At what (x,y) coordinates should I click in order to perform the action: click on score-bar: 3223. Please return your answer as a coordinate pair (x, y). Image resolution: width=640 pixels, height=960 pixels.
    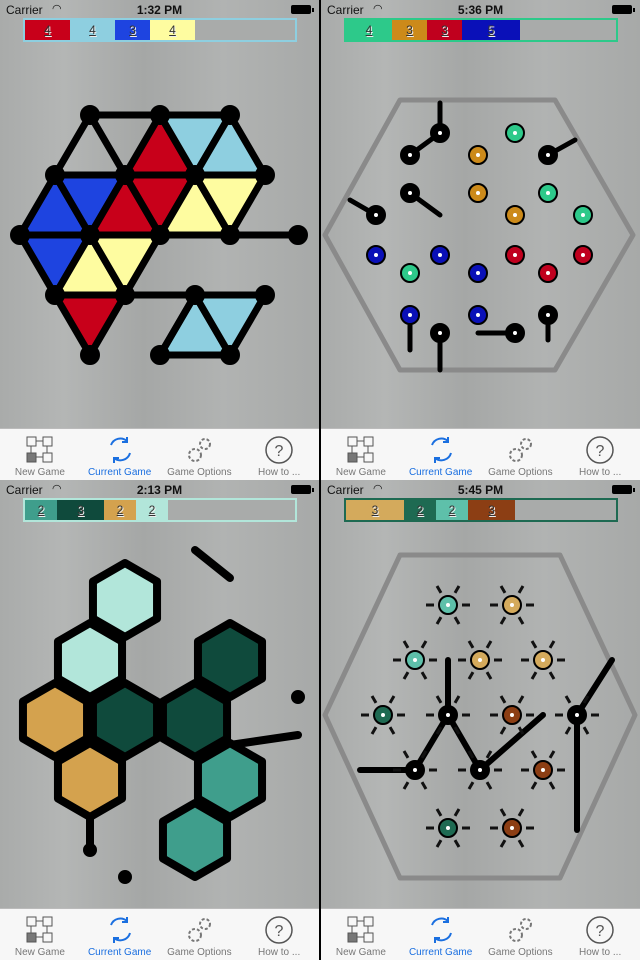
    Looking at the image, I should click on (481, 510).